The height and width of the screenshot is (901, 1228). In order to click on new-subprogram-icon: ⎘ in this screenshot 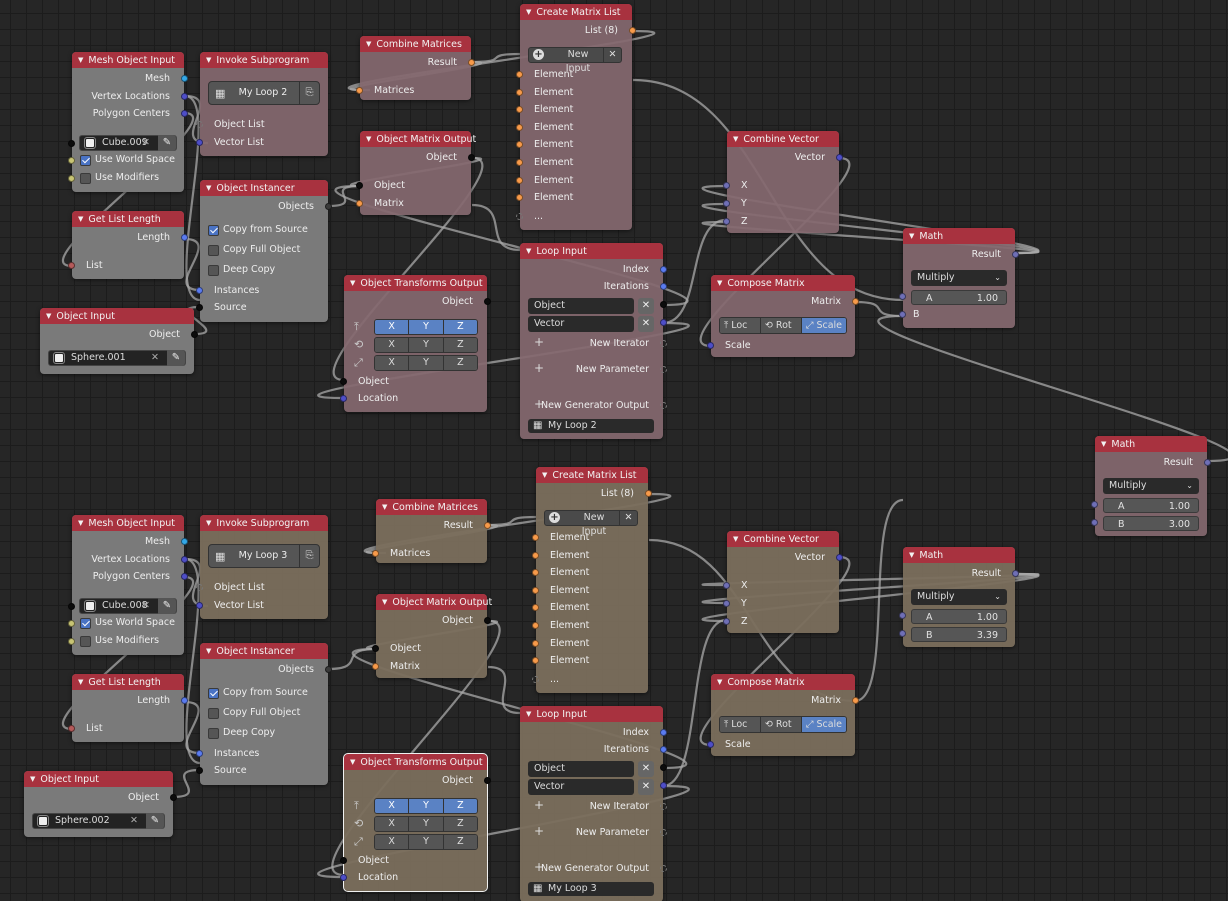, I will do `click(309, 93)`.